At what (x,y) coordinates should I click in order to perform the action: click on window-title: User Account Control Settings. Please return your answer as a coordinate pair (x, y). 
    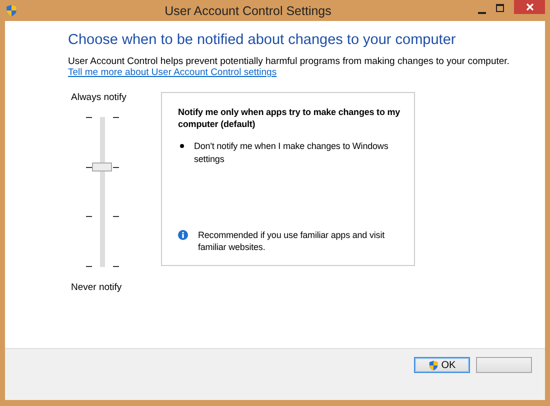
    Looking at the image, I should click on (248, 11).